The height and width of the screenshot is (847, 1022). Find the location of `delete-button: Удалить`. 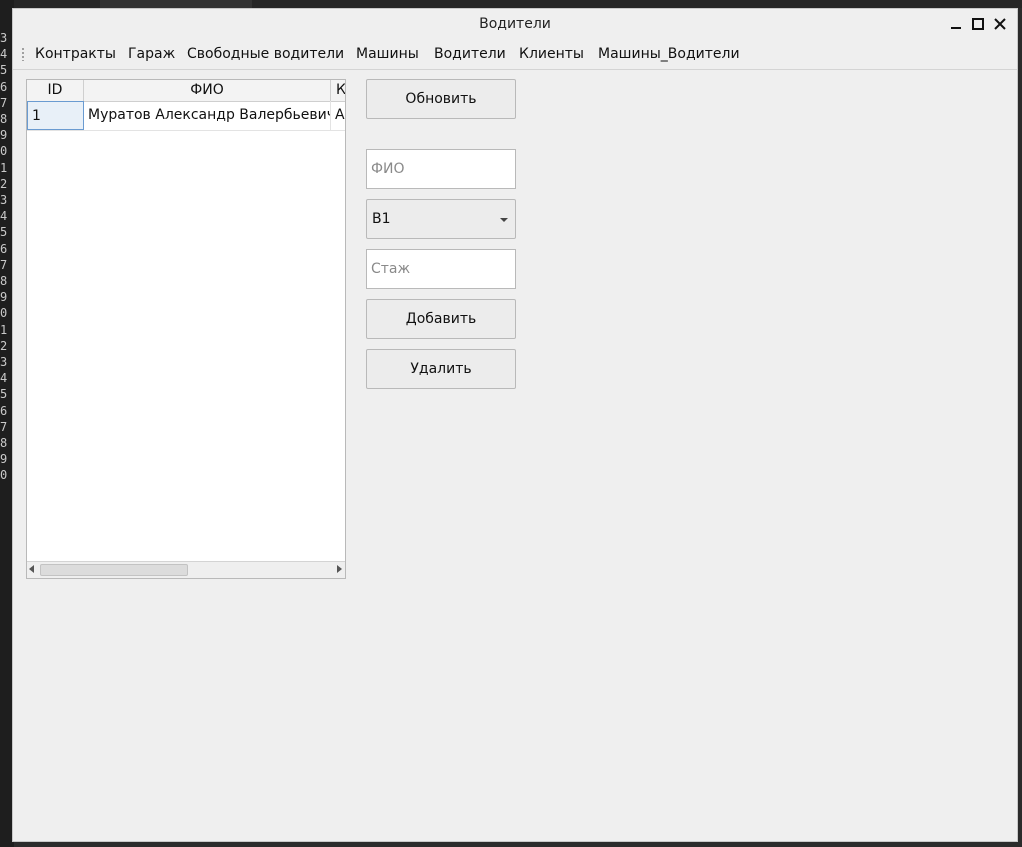

delete-button: Удалить is located at coordinates (441, 369).